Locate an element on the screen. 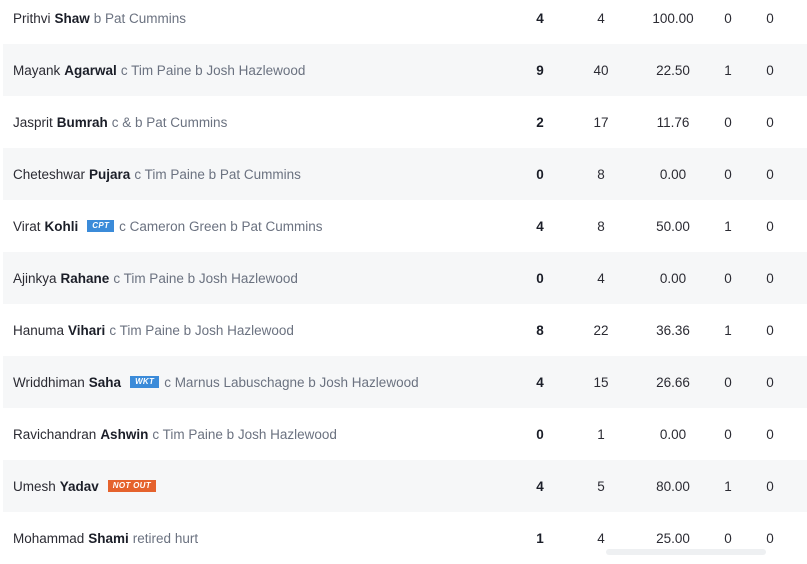  player-first-name: Ravichandran is located at coordinates (55, 434).